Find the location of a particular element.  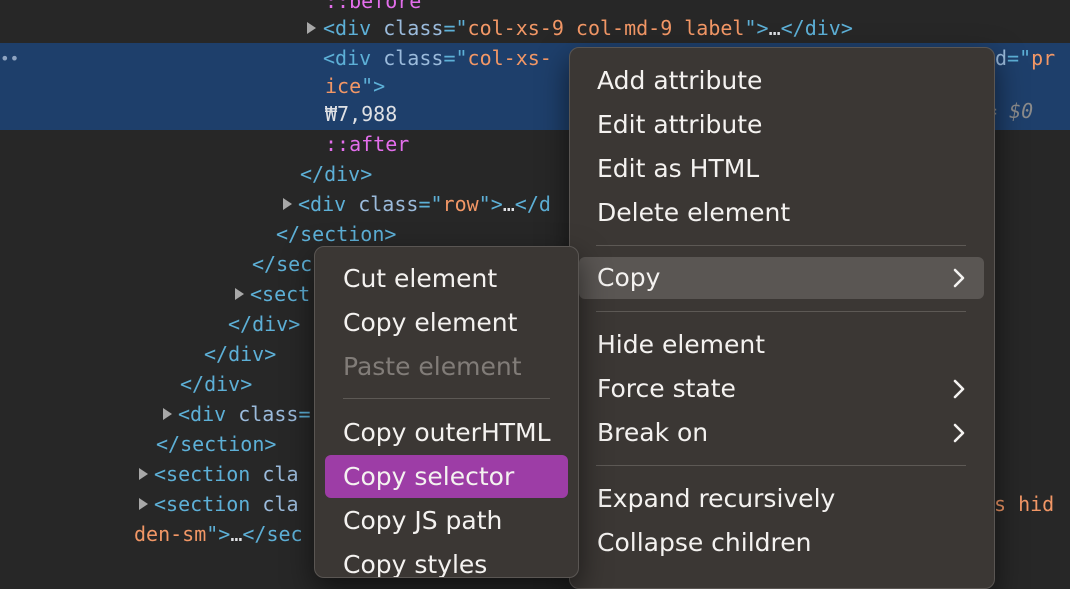

code-token: row is located at coordinates (460, 204).